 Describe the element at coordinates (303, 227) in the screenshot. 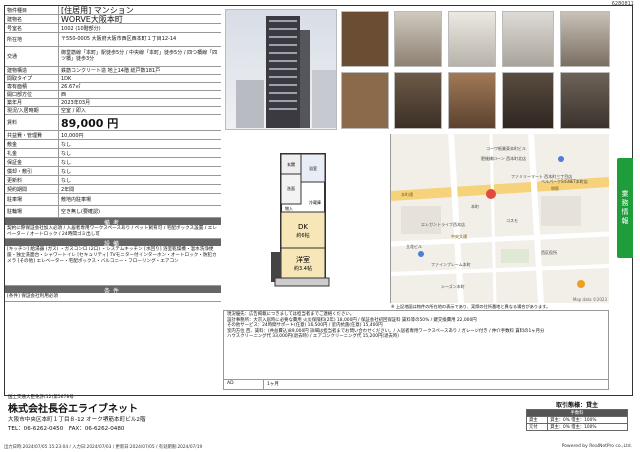

I see `dk-label: DK` at that location.